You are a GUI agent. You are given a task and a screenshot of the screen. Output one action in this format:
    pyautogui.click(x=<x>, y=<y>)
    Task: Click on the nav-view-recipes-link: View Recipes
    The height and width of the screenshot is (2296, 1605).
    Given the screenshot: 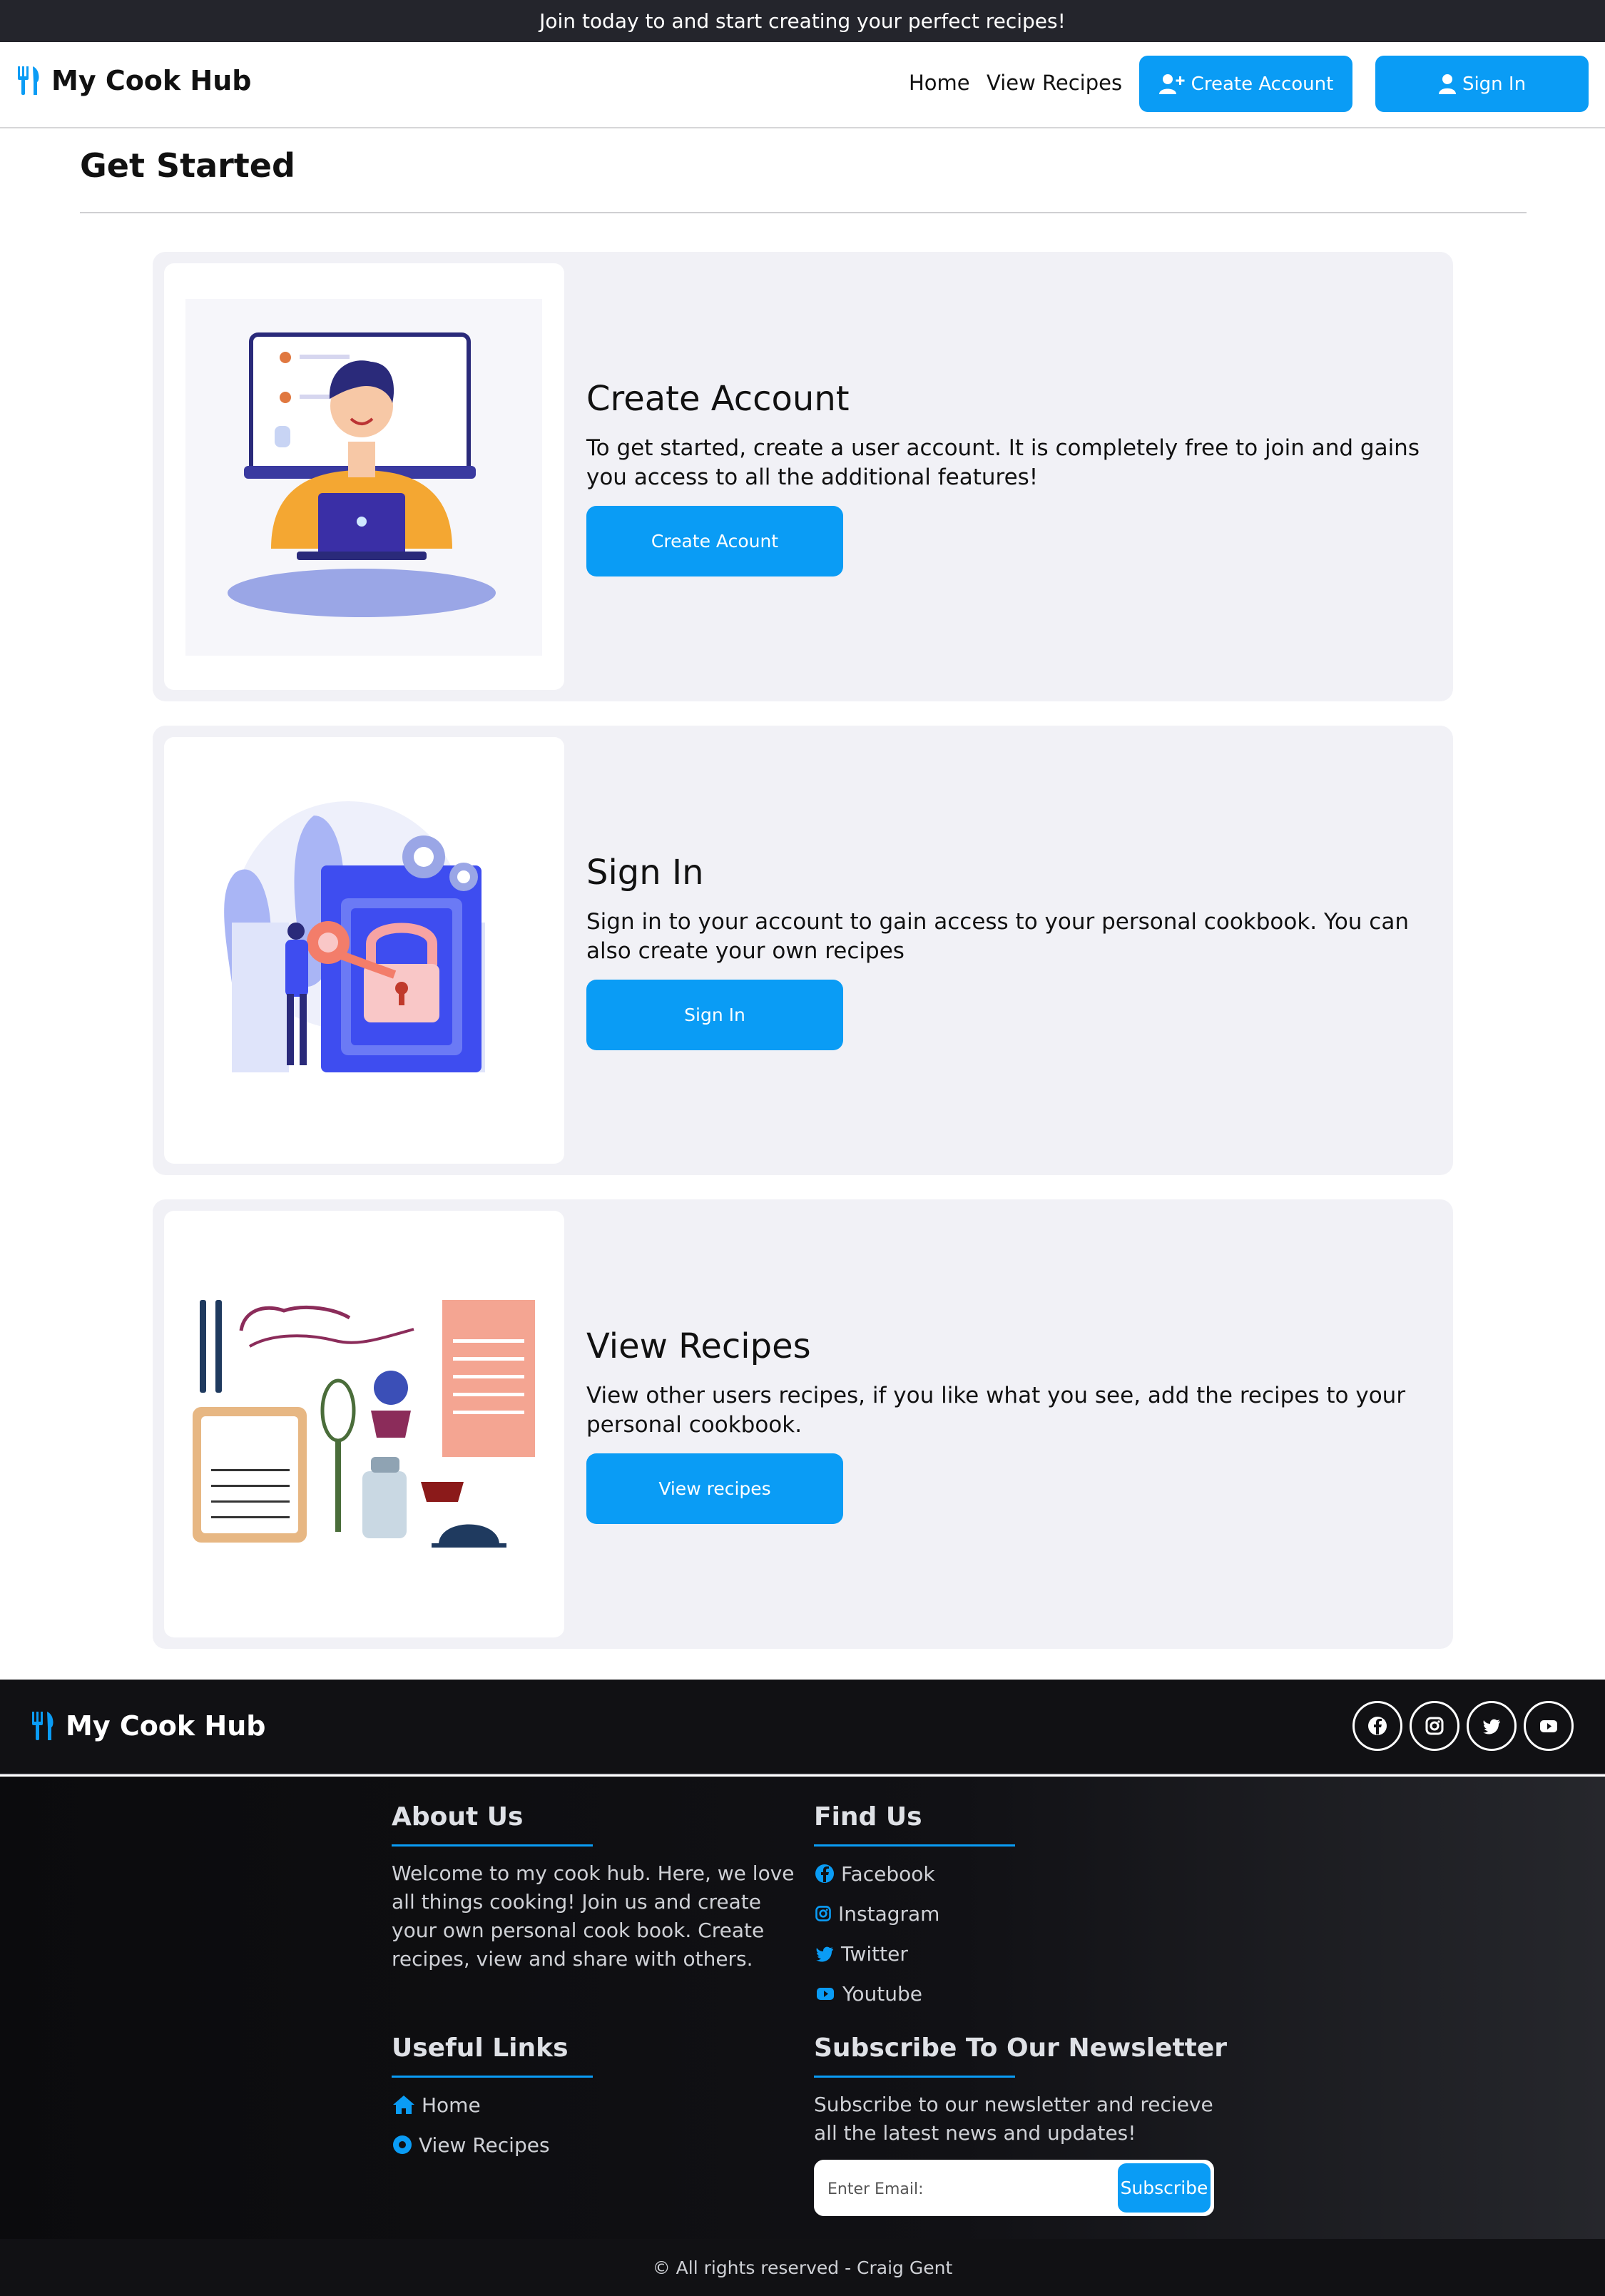 What is the action you would take?
    pyautogui.click(x=1054, y=83)
    